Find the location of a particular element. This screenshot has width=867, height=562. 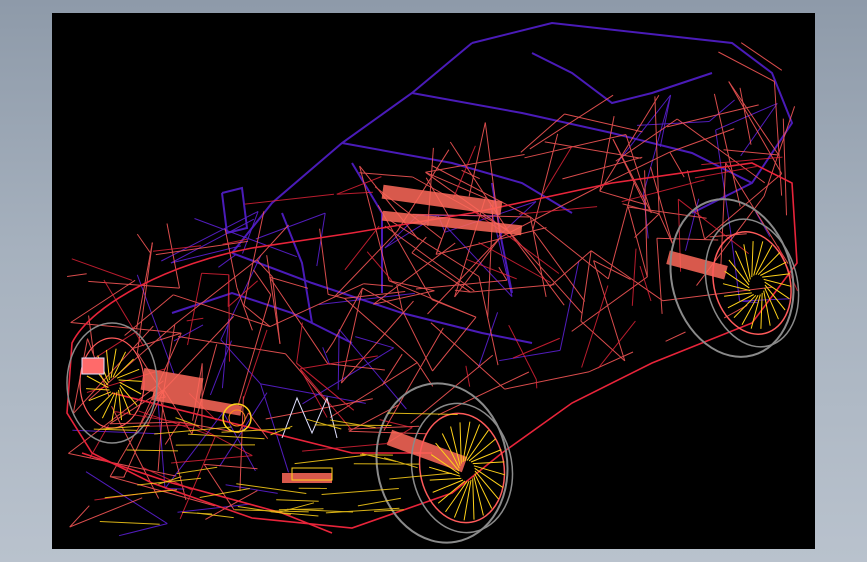

grille-mesh is located at coordinates (275, 468).